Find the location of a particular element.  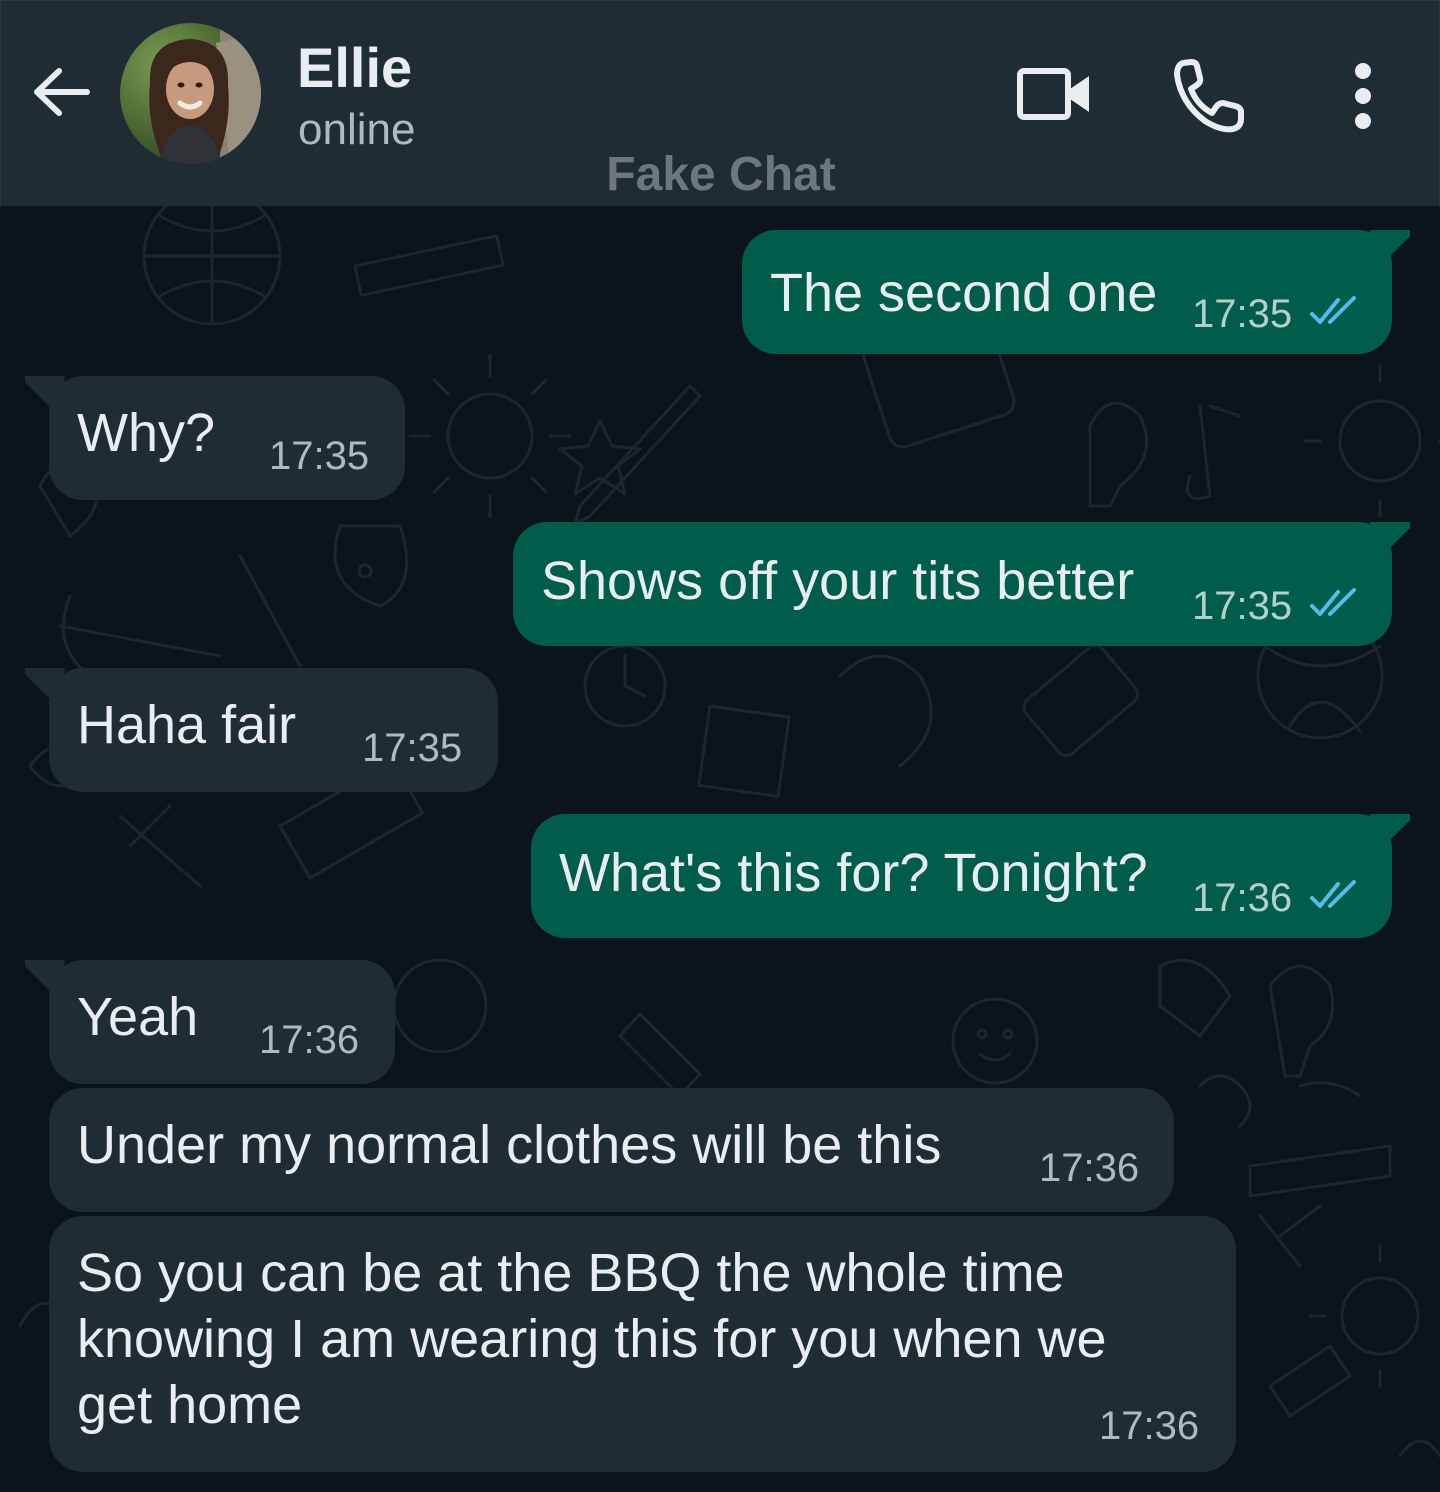

message-text: Yeah is located at coordinates (138, 1017).